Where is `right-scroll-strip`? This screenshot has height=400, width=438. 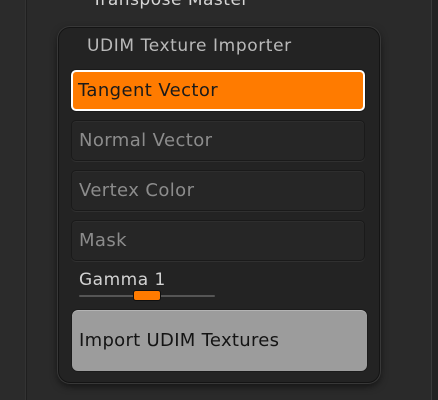
right-scroll-strip is located at coordinates (434, 200).